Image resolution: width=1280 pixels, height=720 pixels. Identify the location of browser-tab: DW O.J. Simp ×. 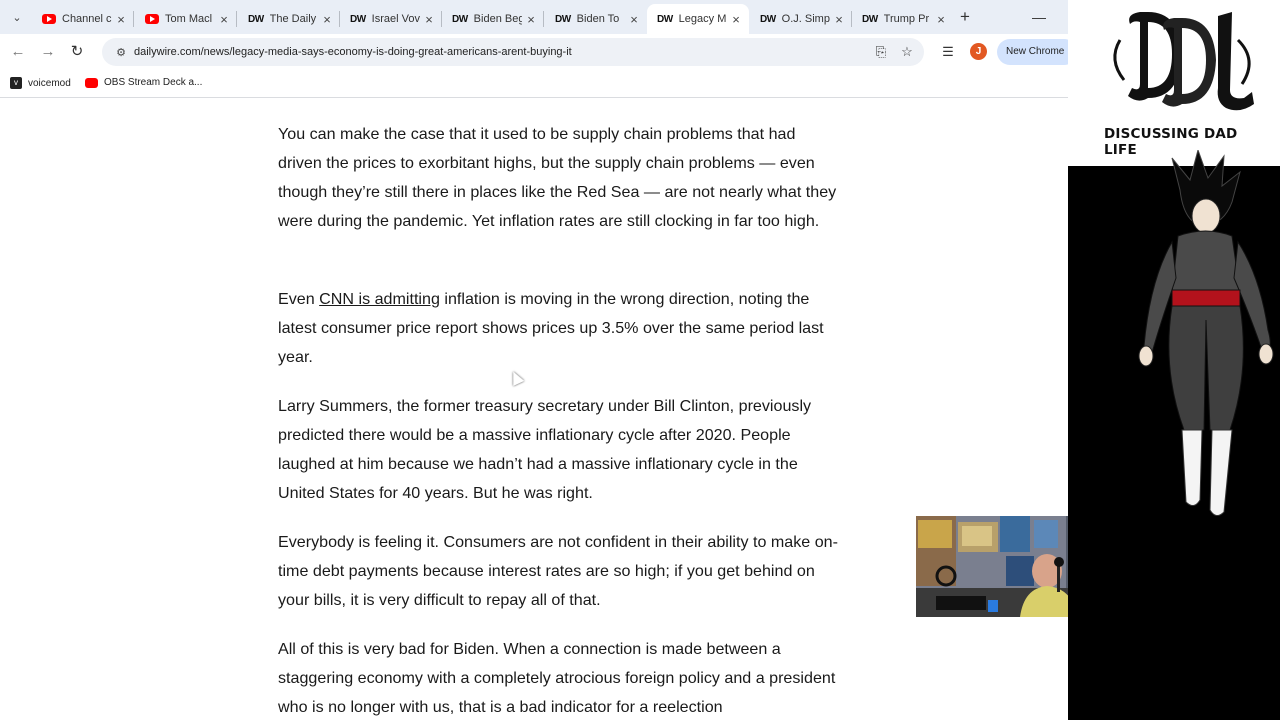
(801, 19).